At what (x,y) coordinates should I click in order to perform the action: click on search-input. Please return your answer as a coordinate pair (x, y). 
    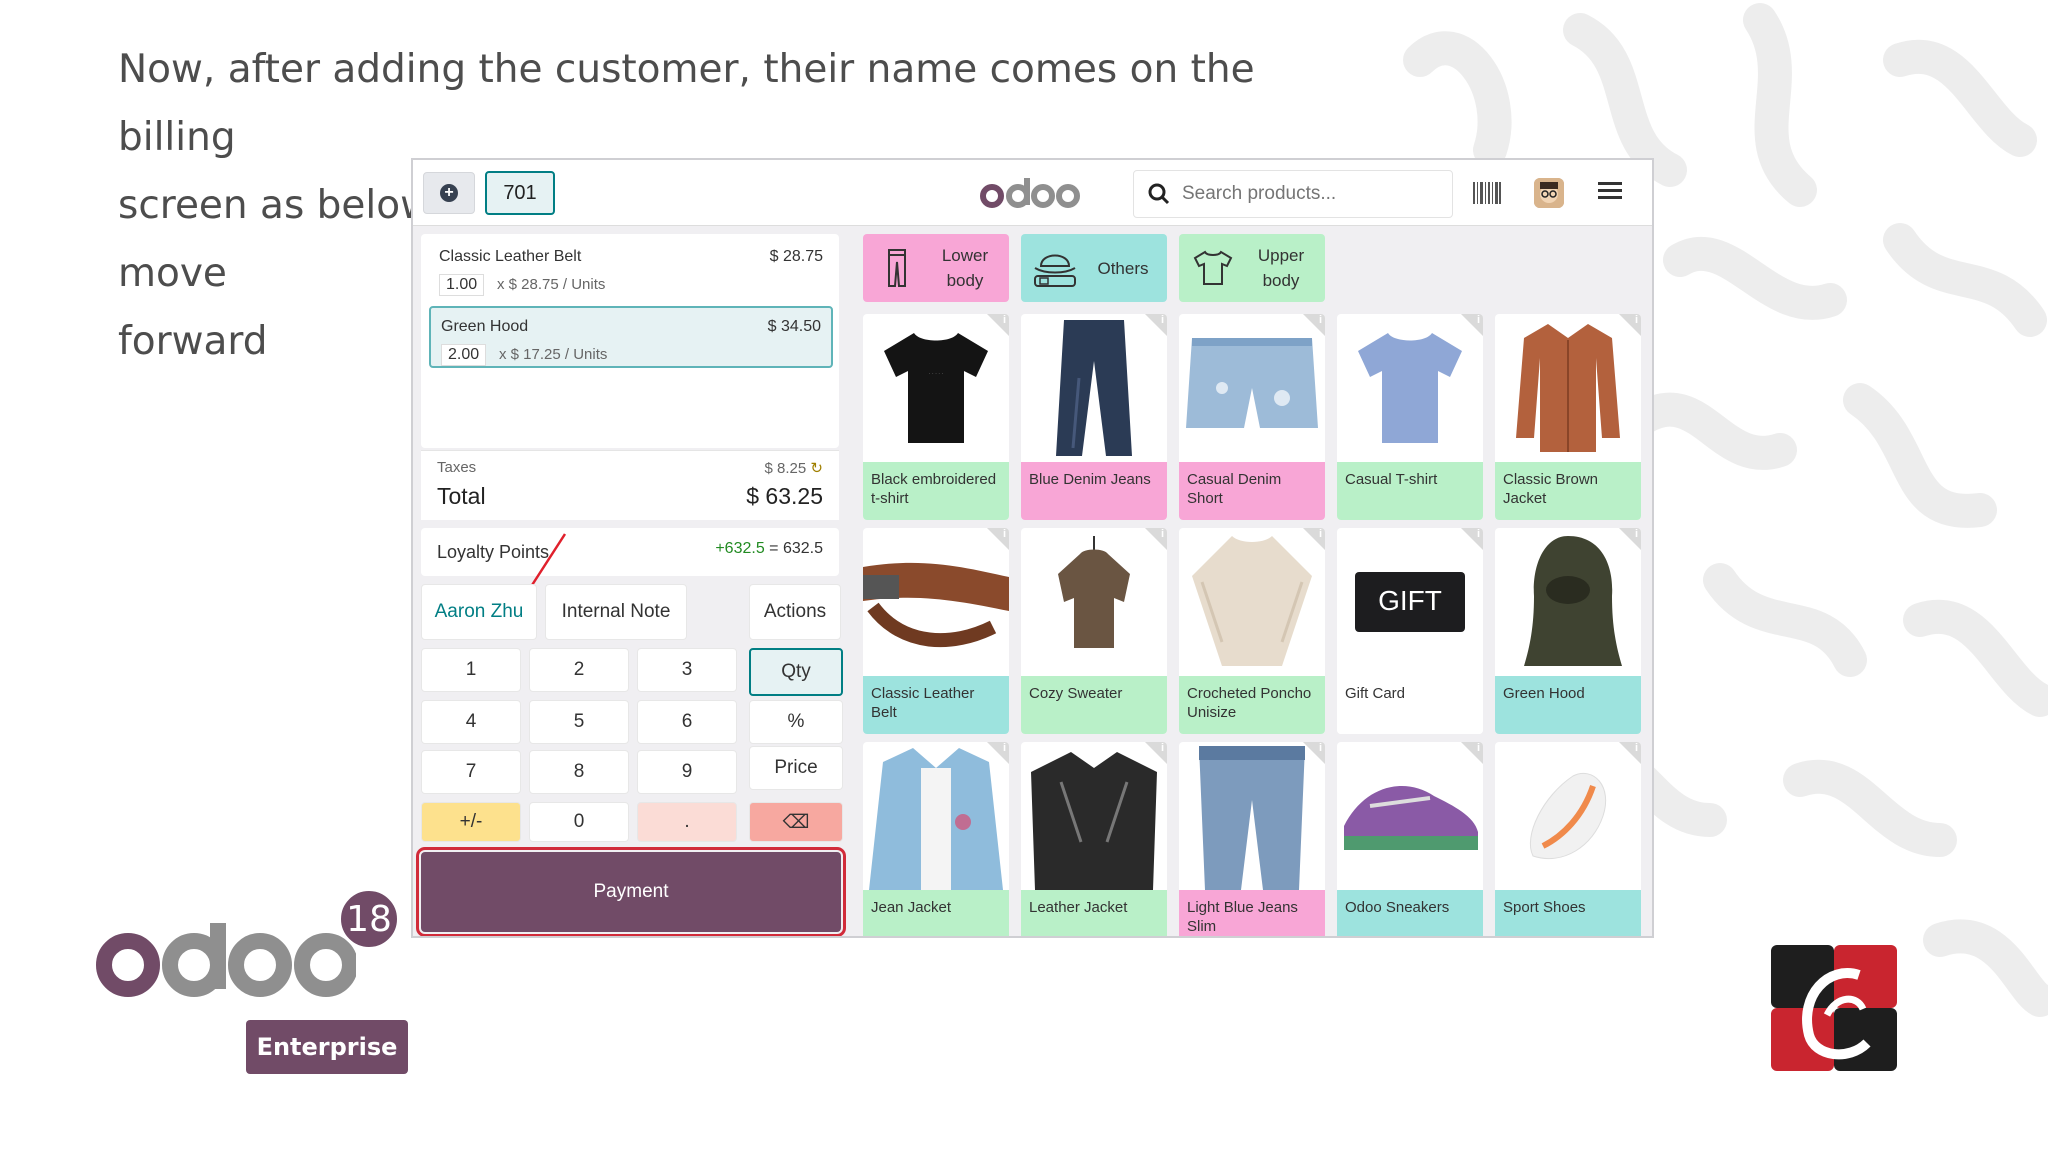
    Looking at the image, I should click on (1302, 194).